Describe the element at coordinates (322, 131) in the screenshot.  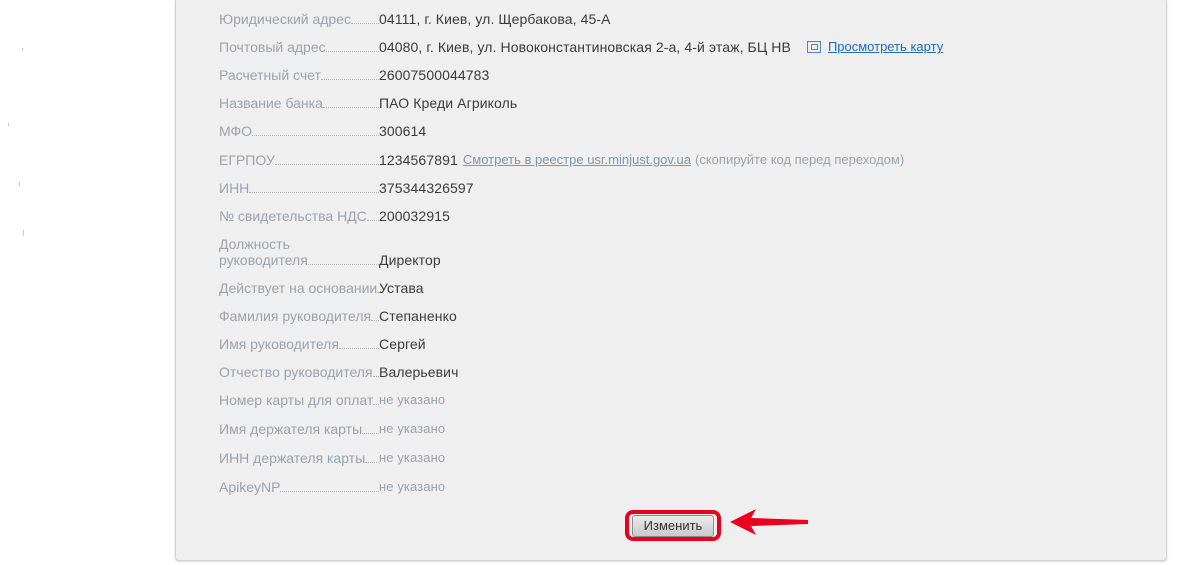
I see `field-mfo: МФО 300614` at that location.